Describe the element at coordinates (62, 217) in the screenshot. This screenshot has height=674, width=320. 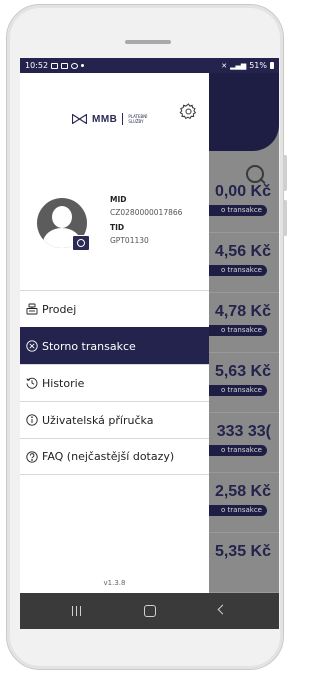
I see `avatar-head` at that location.